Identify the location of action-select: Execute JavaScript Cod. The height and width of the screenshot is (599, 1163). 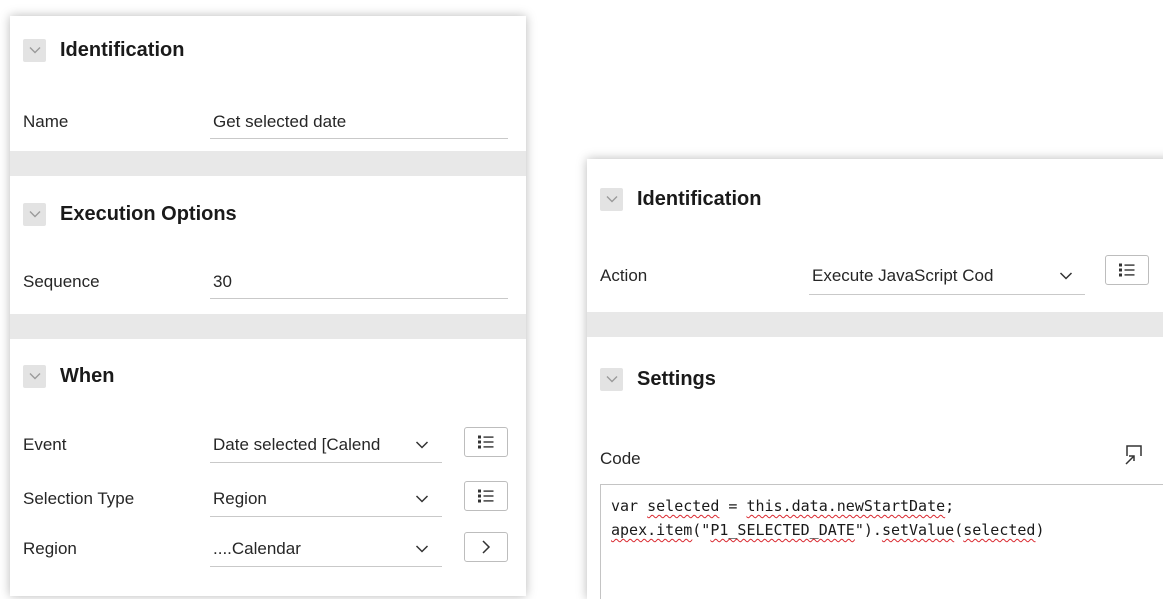
(912, 276).